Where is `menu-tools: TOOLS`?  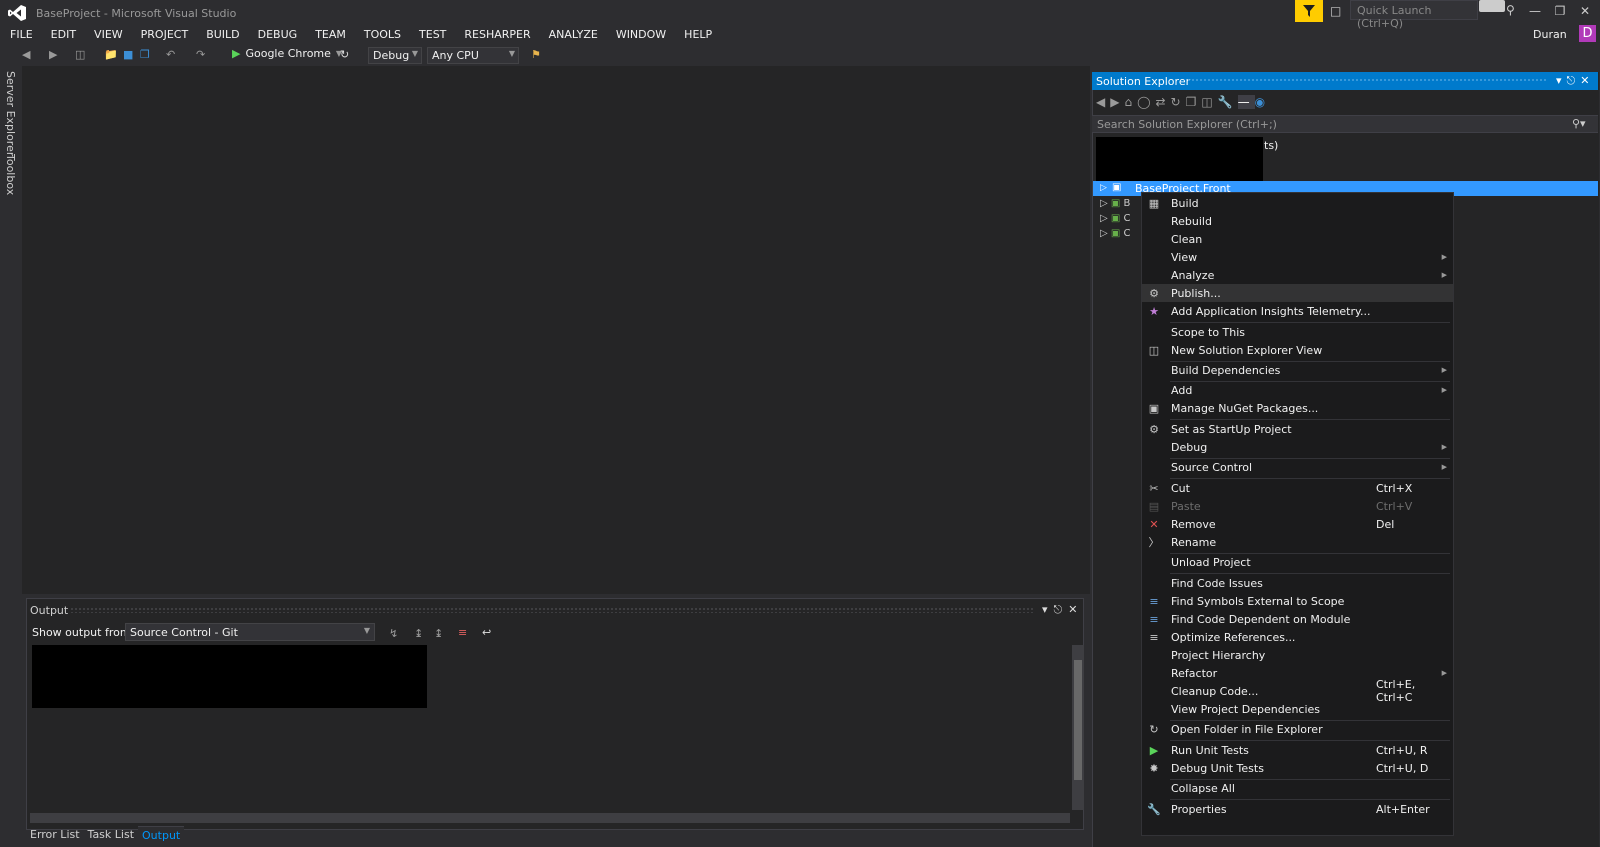 menu-tools: TOOLS is located at coordinates (381, 35).